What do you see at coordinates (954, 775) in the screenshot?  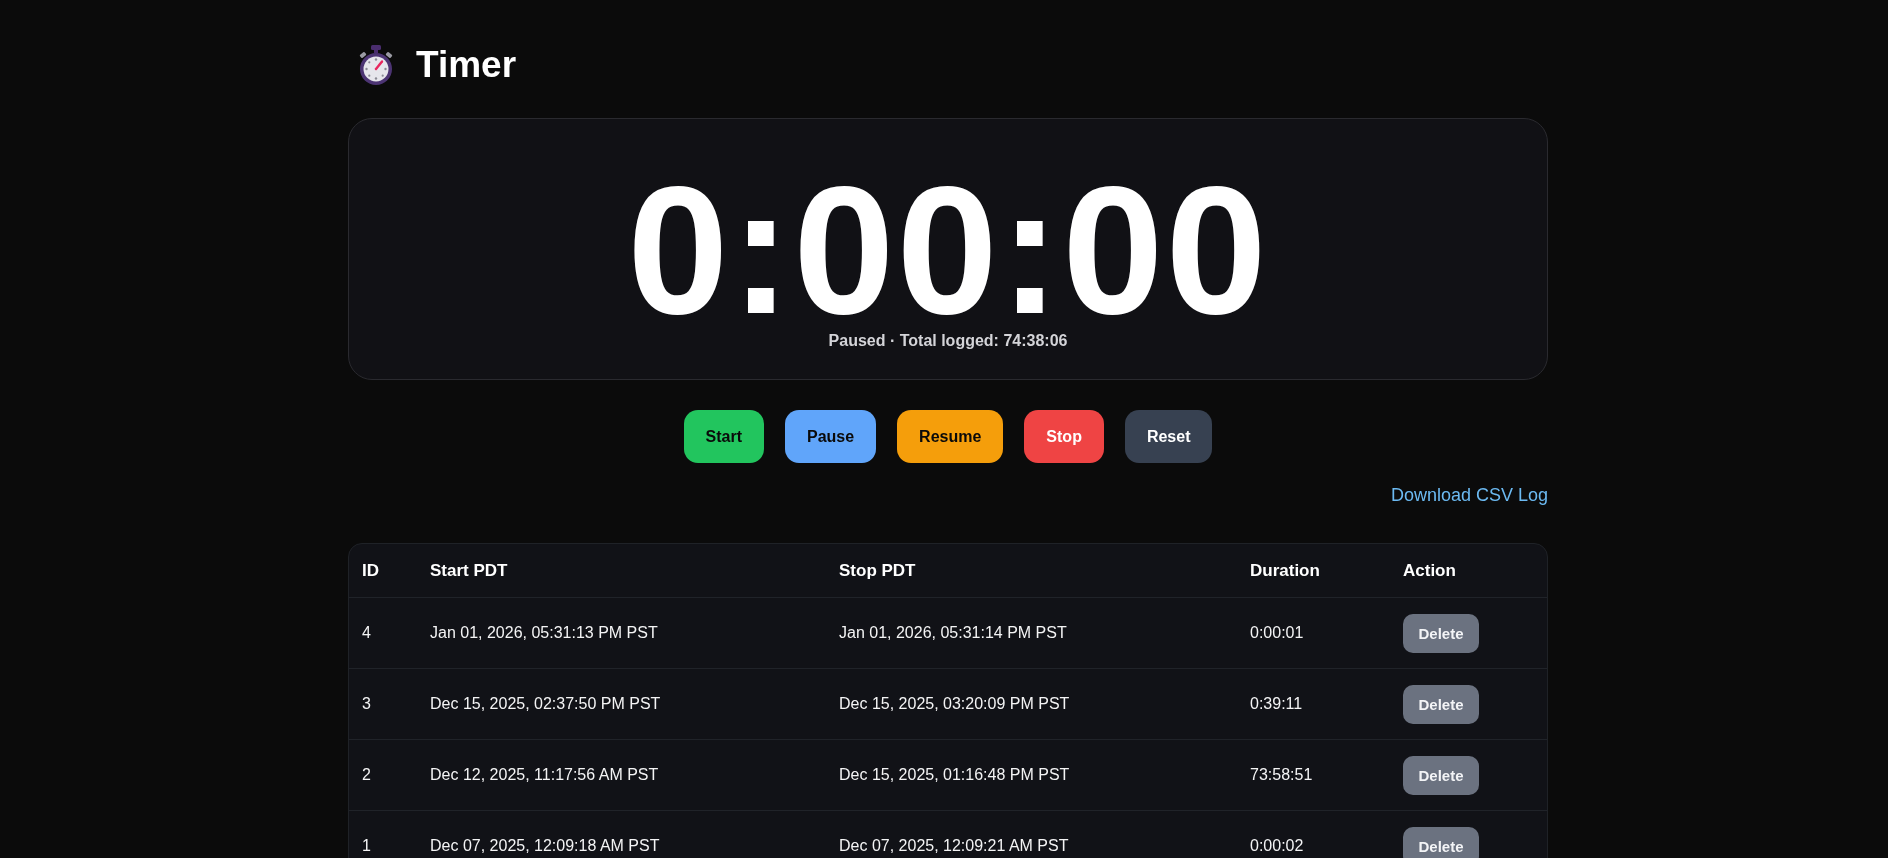 I see `table-cell: Dec 15, 2025, 01:16:48 PM PST` at bounding box center [954, 775].